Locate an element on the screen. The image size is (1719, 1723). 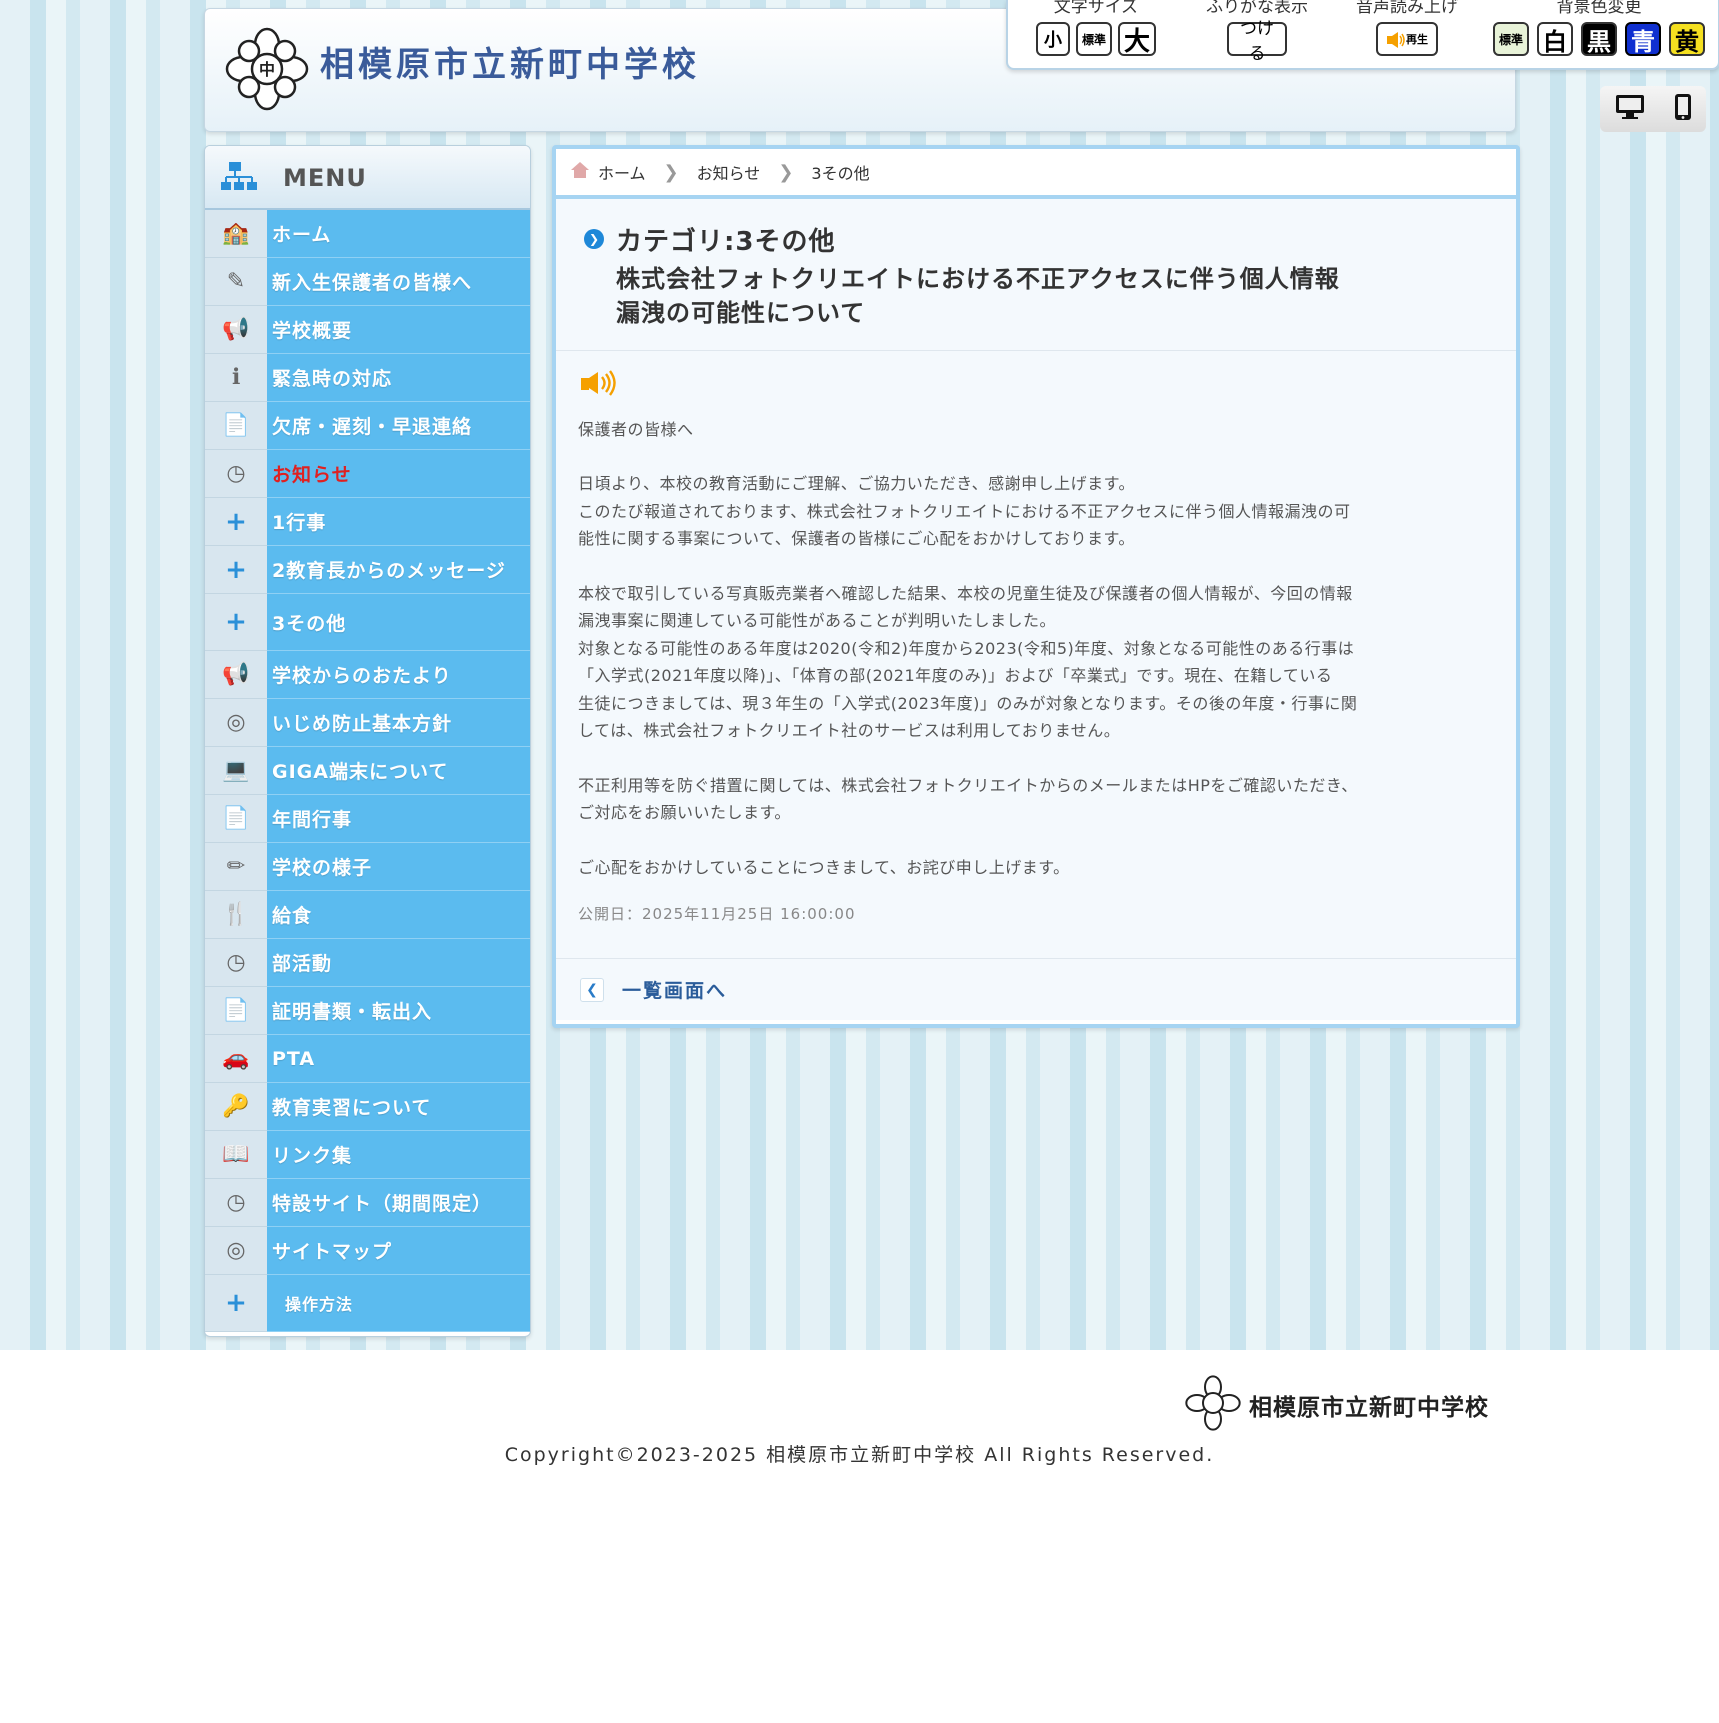
back-to-list-label: 一覧画面へ is located at coordinates (675, 991).